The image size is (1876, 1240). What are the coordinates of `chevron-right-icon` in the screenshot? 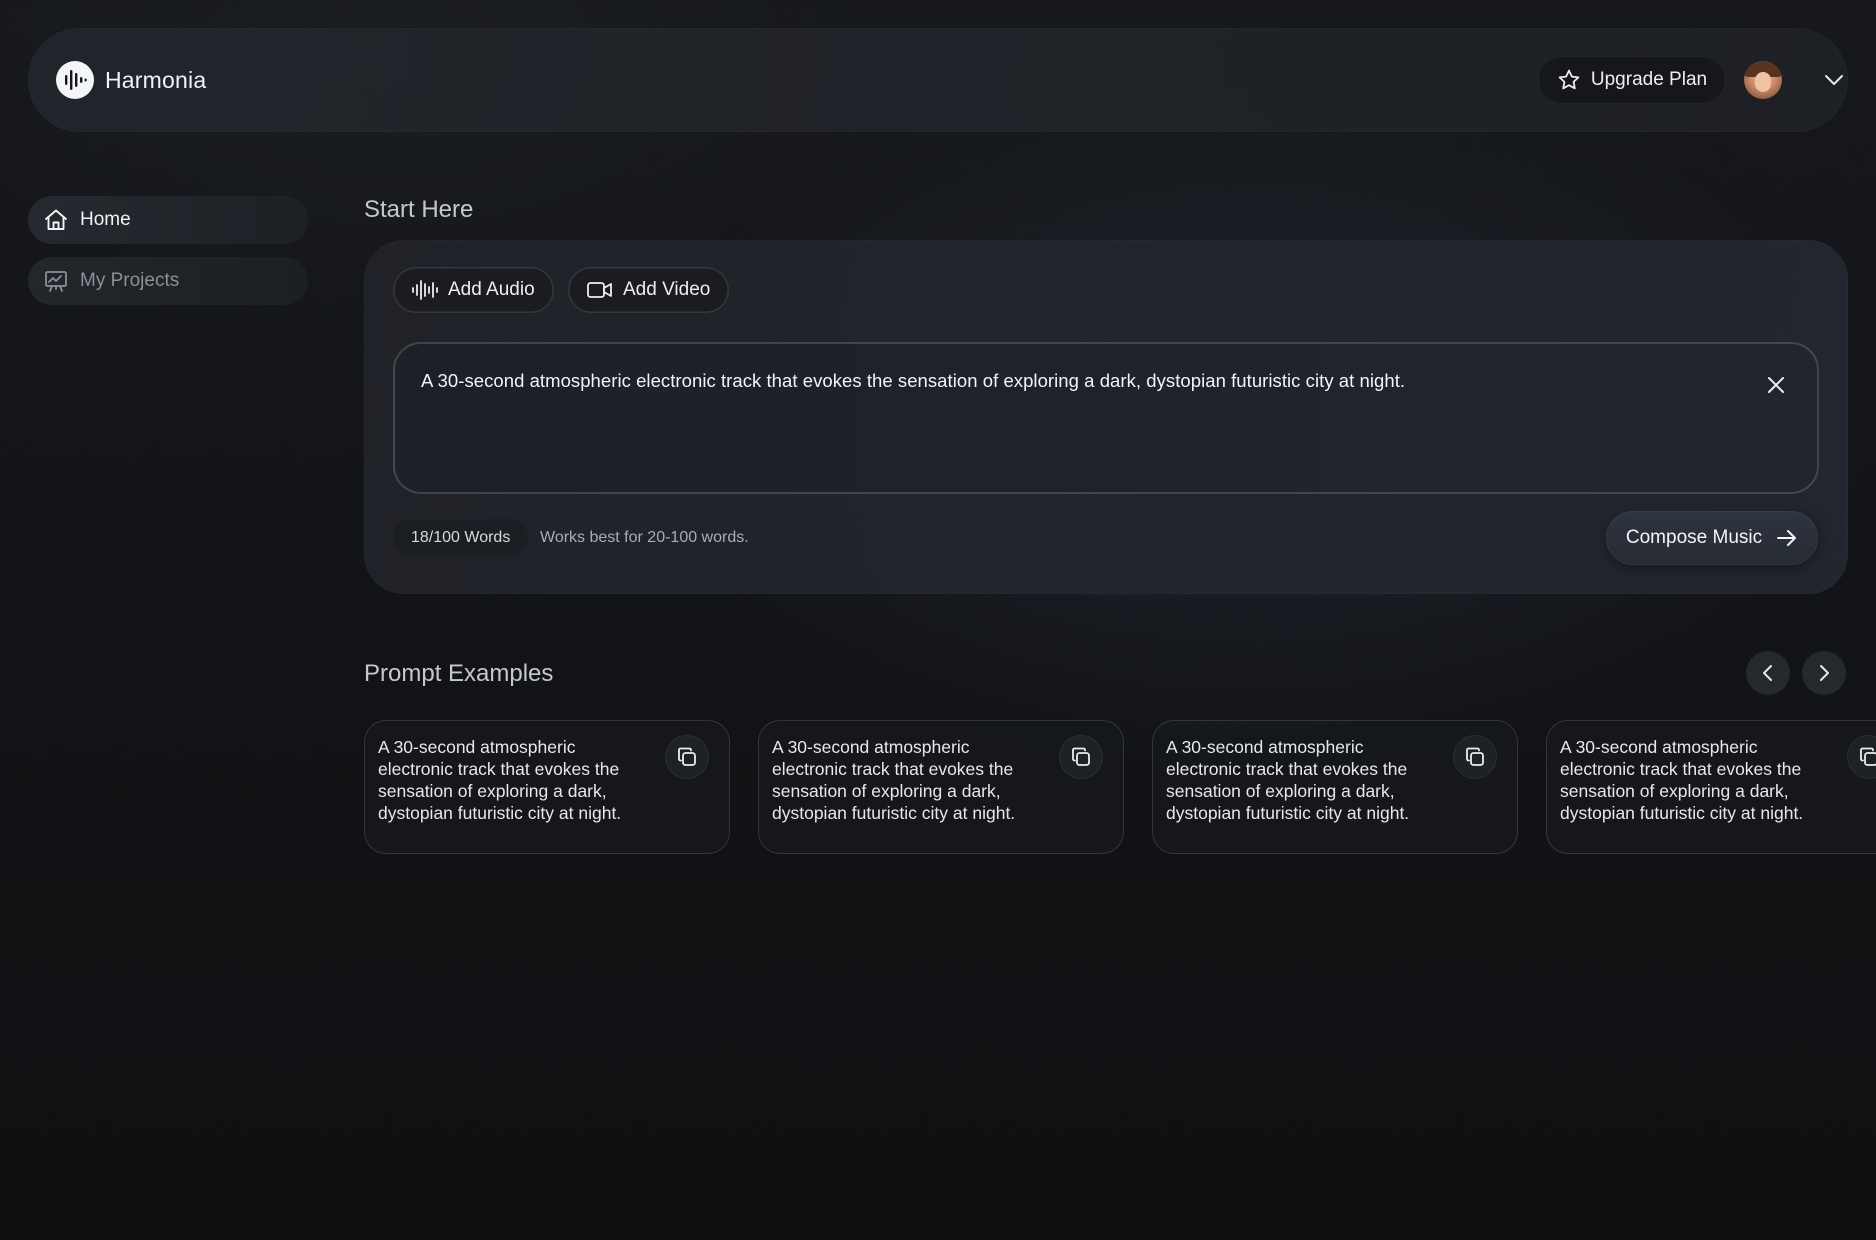 It's located at (1824, 673).